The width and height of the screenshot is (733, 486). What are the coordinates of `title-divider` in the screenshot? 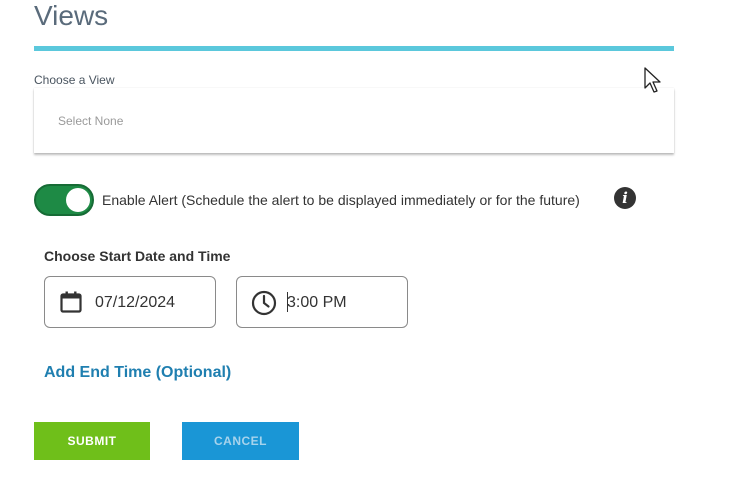 It's located at (354, 48).